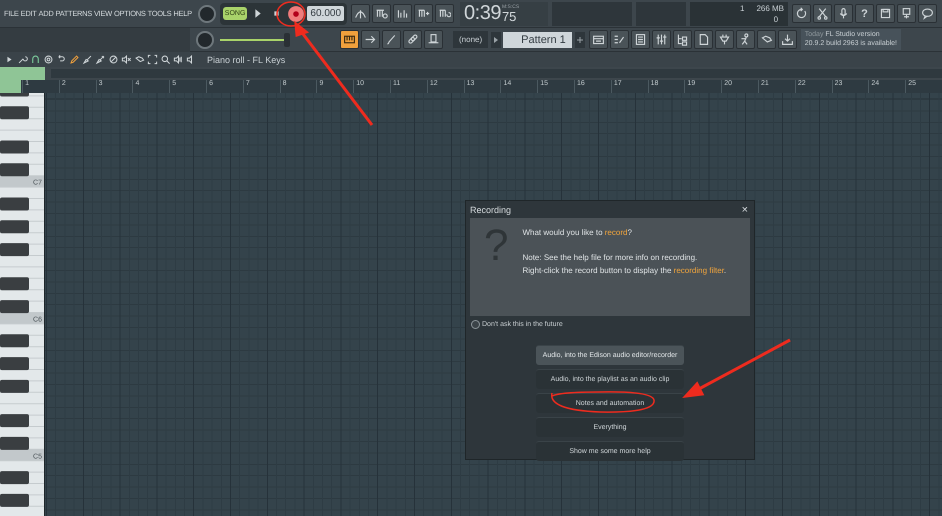  Describe the element at coordinates (11, 86) in the screenshot. I see `corner-tab` at that location.